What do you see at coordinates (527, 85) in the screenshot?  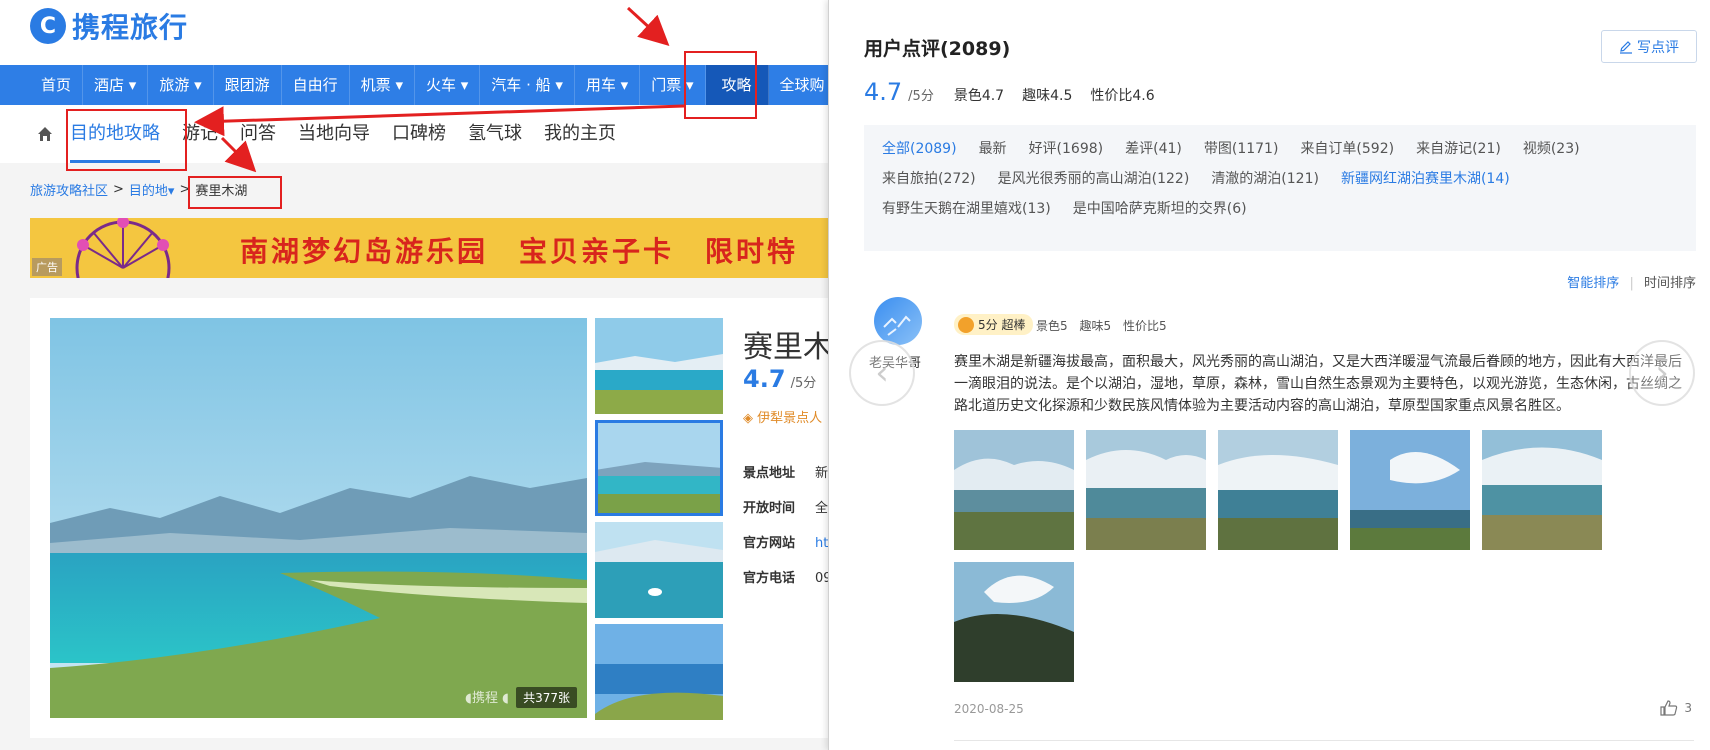 I see `nav-item: 汽车 · 船 ▾` at bounding box center [527, 85].